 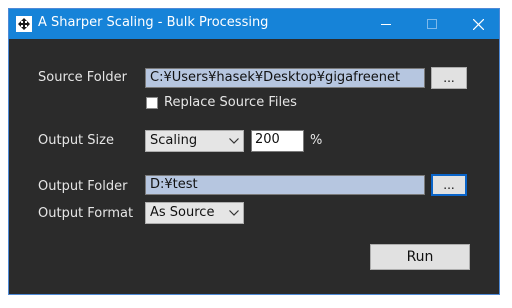 I want to click on minimize-icon, so click(x=386, y=24).